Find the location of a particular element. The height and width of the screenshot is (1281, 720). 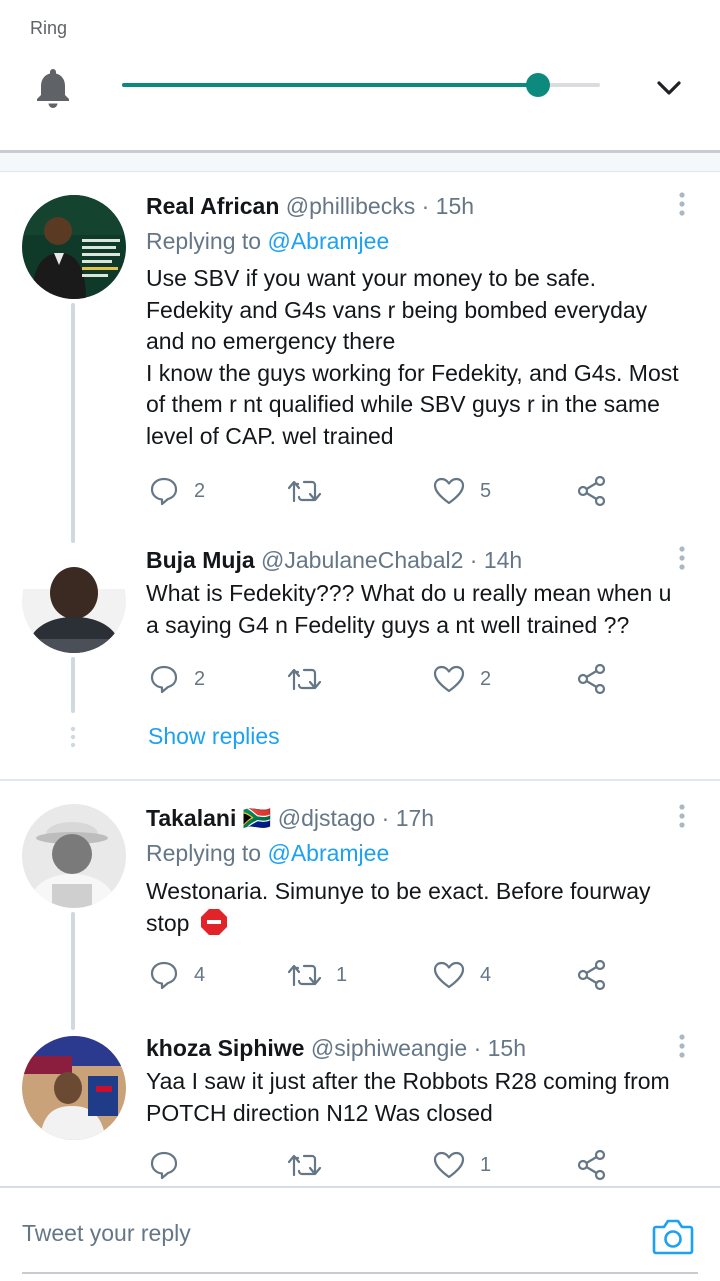

reply-input-underline is located at coordinates (360, 1273).